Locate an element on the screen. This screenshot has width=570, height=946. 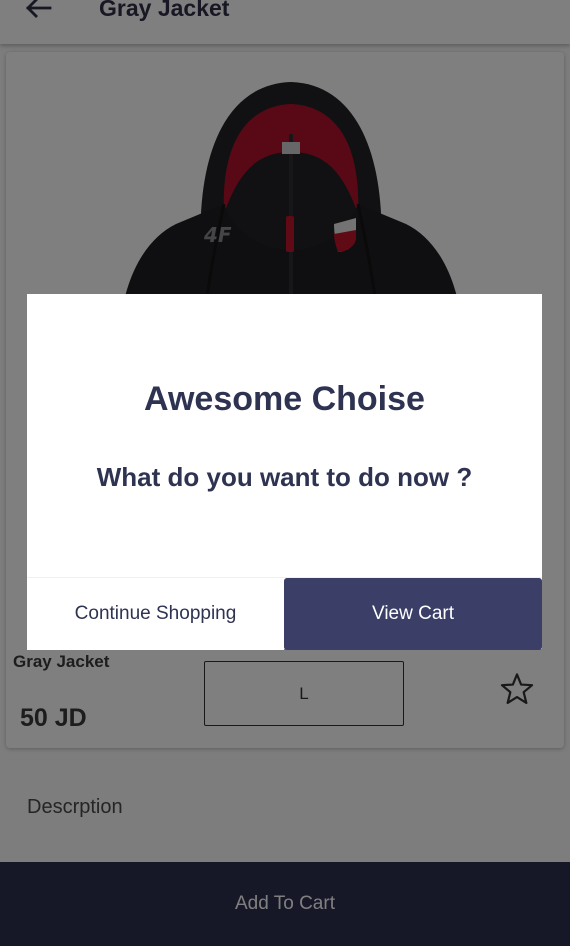
view-cart-button: View Cart is located at coordinates (413, 614).